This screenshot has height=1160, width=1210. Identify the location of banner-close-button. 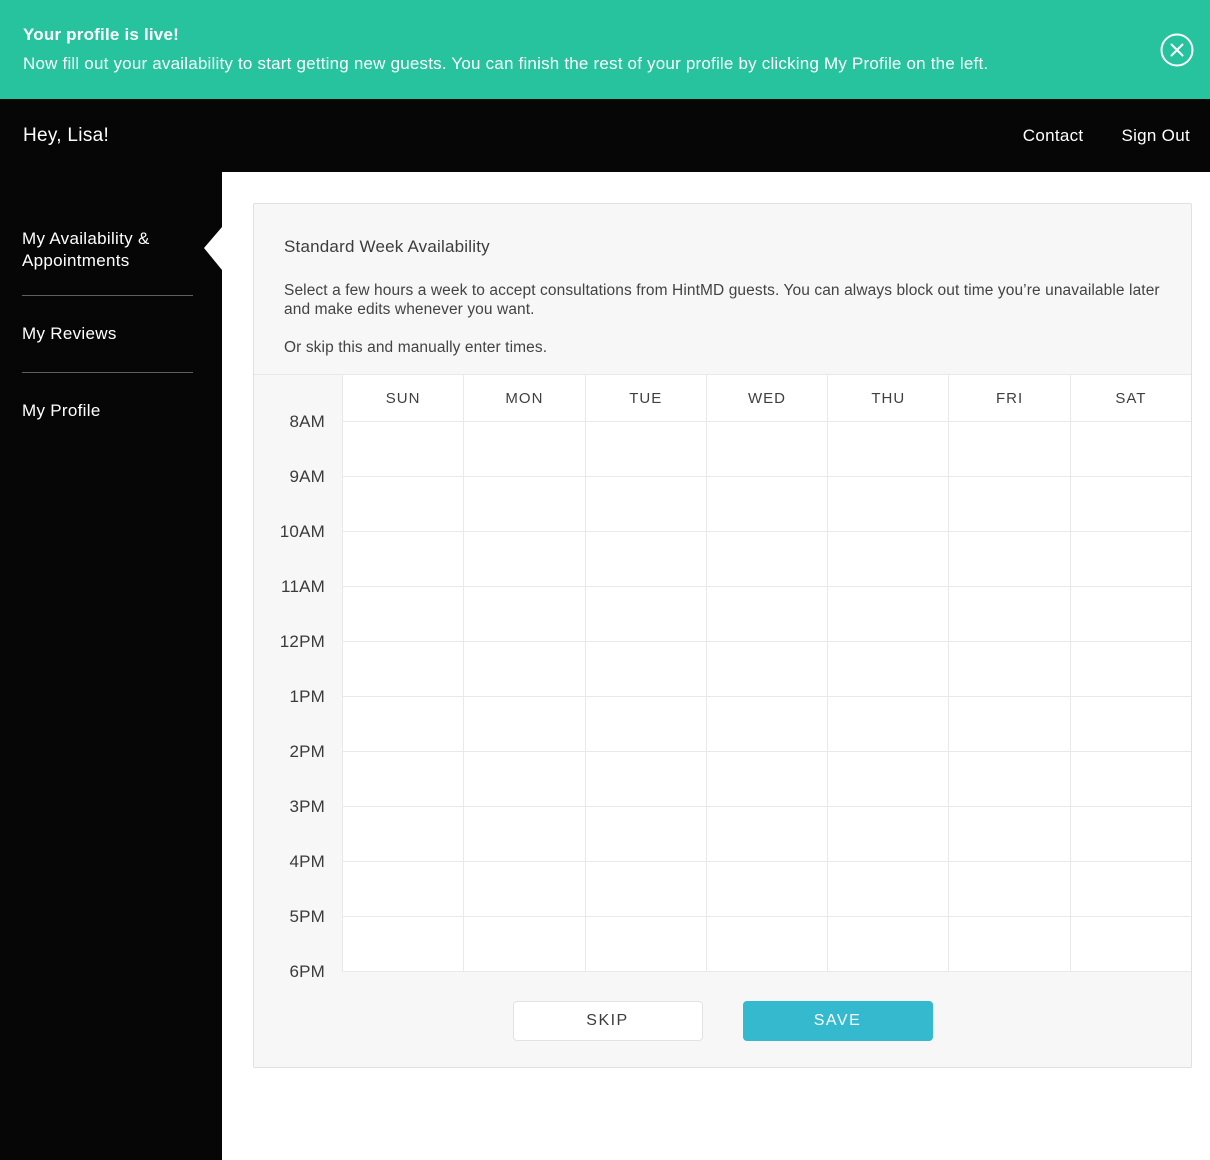
(1177, 50).